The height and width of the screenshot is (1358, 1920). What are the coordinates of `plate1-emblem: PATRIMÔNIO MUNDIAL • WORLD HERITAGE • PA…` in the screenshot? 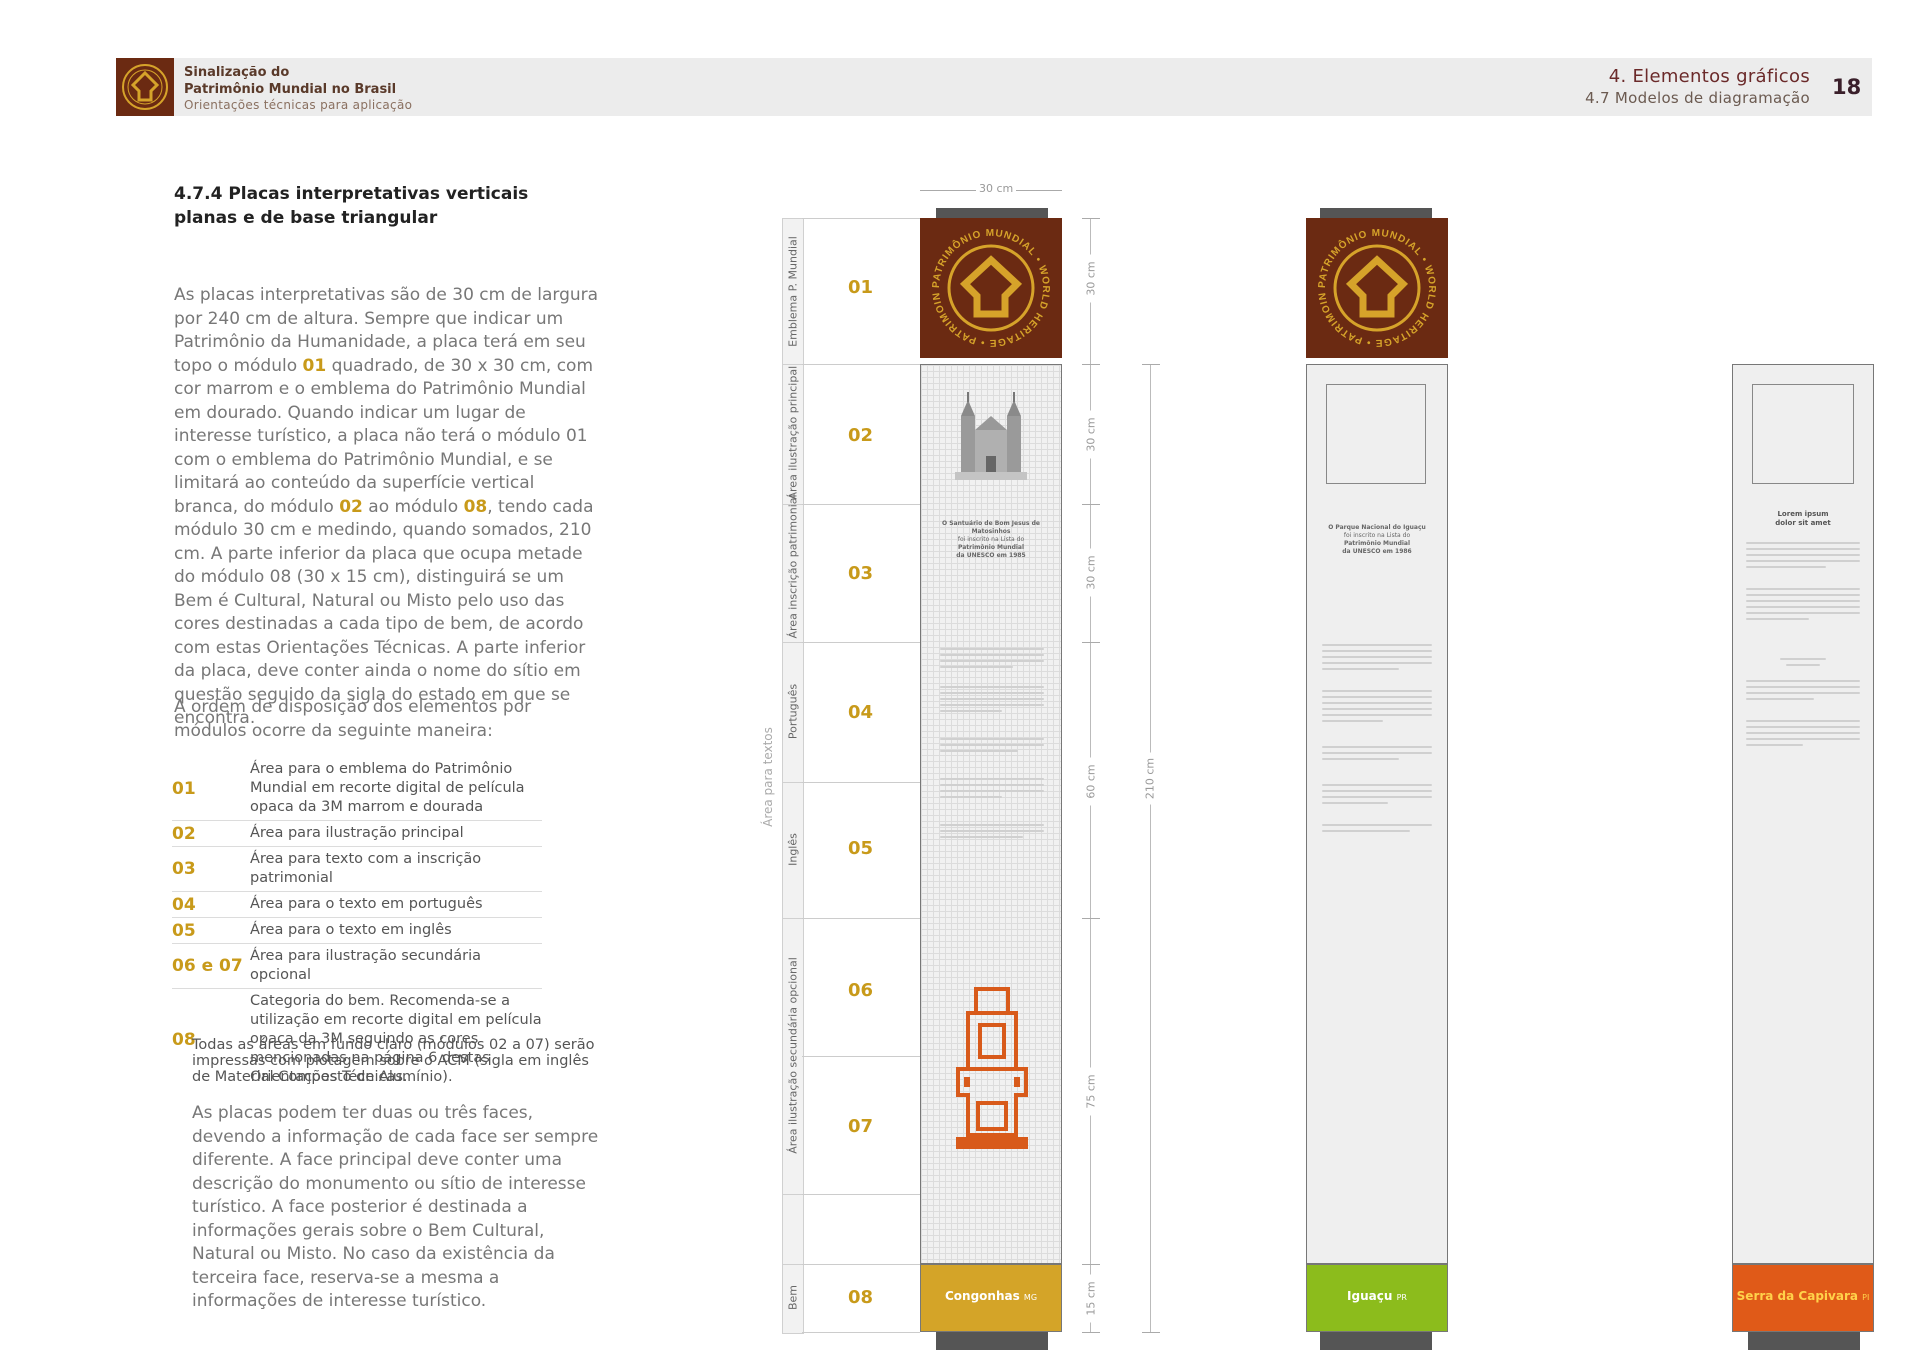 It's located at (988, 284).